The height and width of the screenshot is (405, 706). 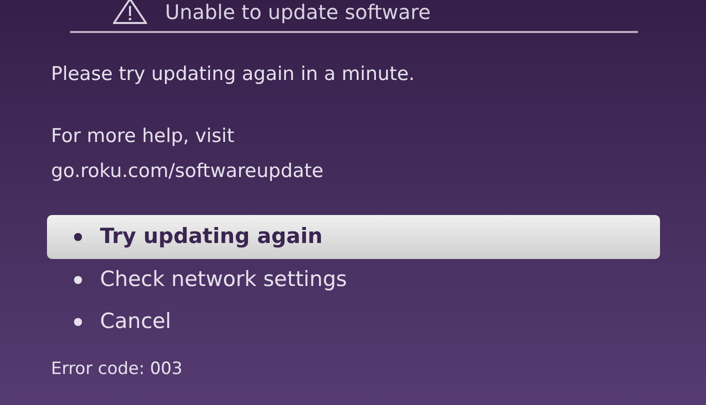 What do you see at coordinates (143, 136) in the screenshot?
I see `help-text: For more help, visit` at bounding box center [143, 136].